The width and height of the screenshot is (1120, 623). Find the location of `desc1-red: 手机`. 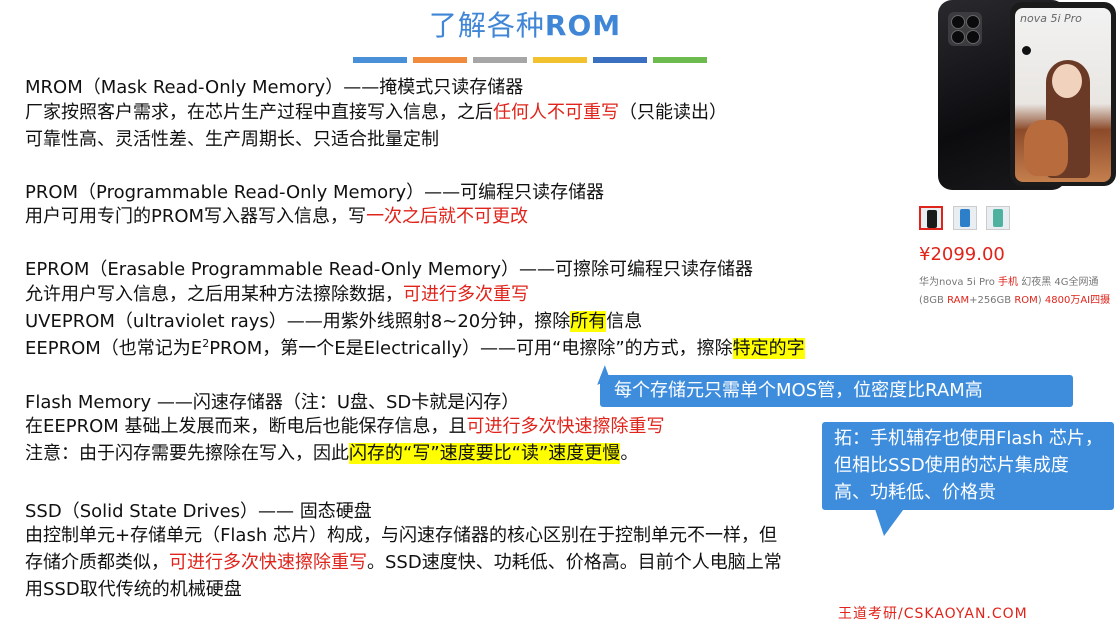

desc1-red: 手机 is located at coordinates (1008, 282).